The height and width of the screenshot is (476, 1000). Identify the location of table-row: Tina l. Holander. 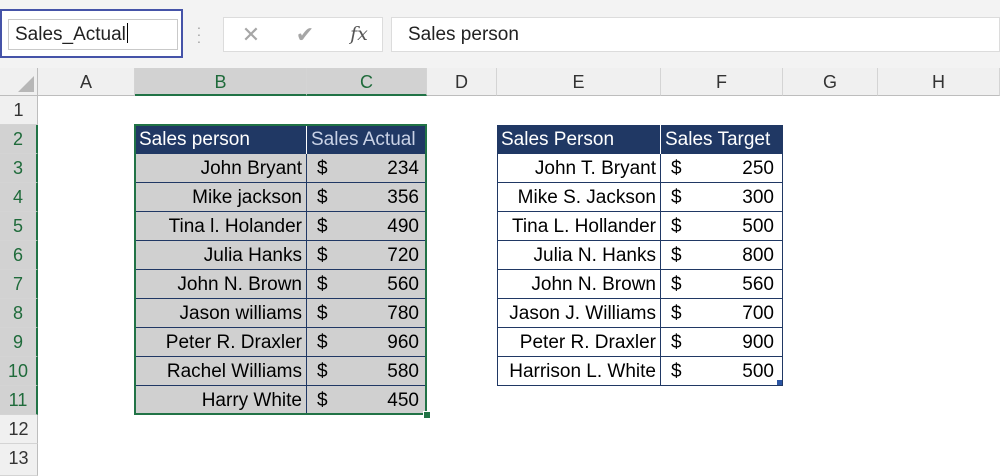
(221, 226).